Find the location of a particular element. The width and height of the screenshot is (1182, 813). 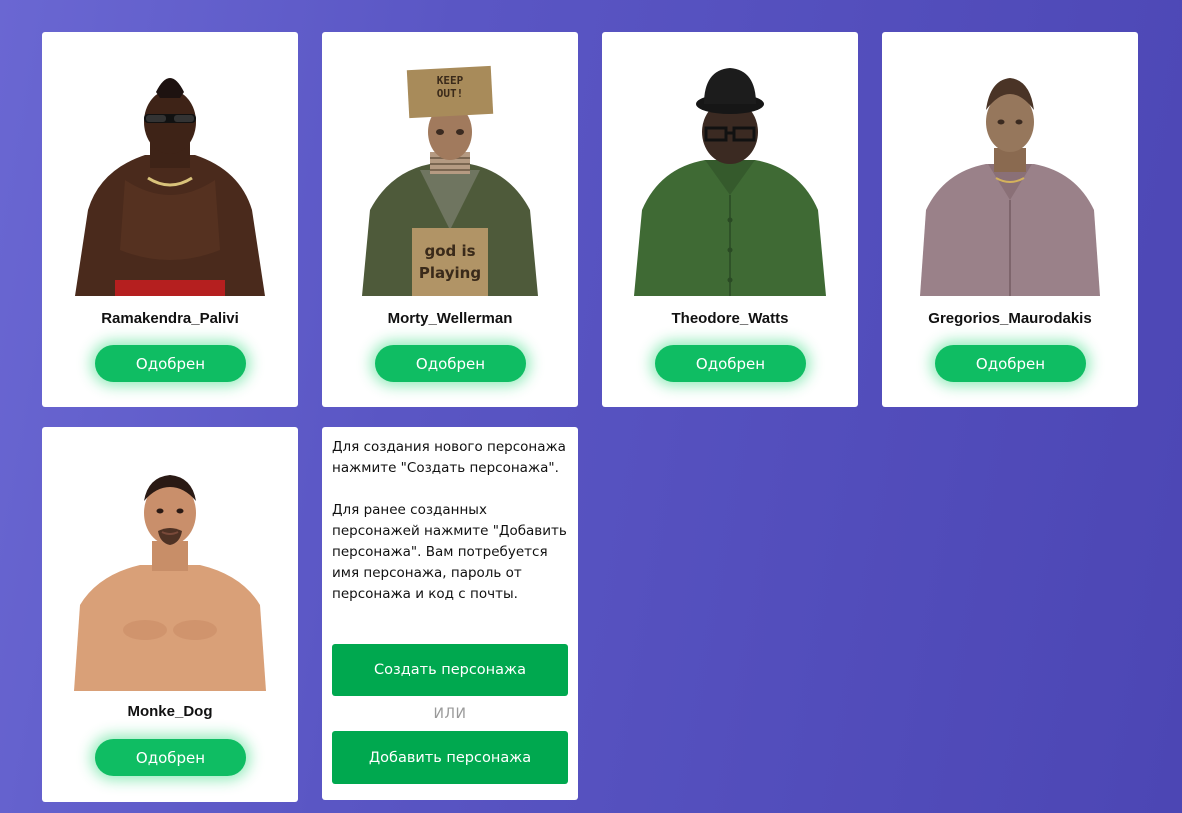

character-portrait: KEEP OUT! god is Playing is located at coordinates (450, 178).